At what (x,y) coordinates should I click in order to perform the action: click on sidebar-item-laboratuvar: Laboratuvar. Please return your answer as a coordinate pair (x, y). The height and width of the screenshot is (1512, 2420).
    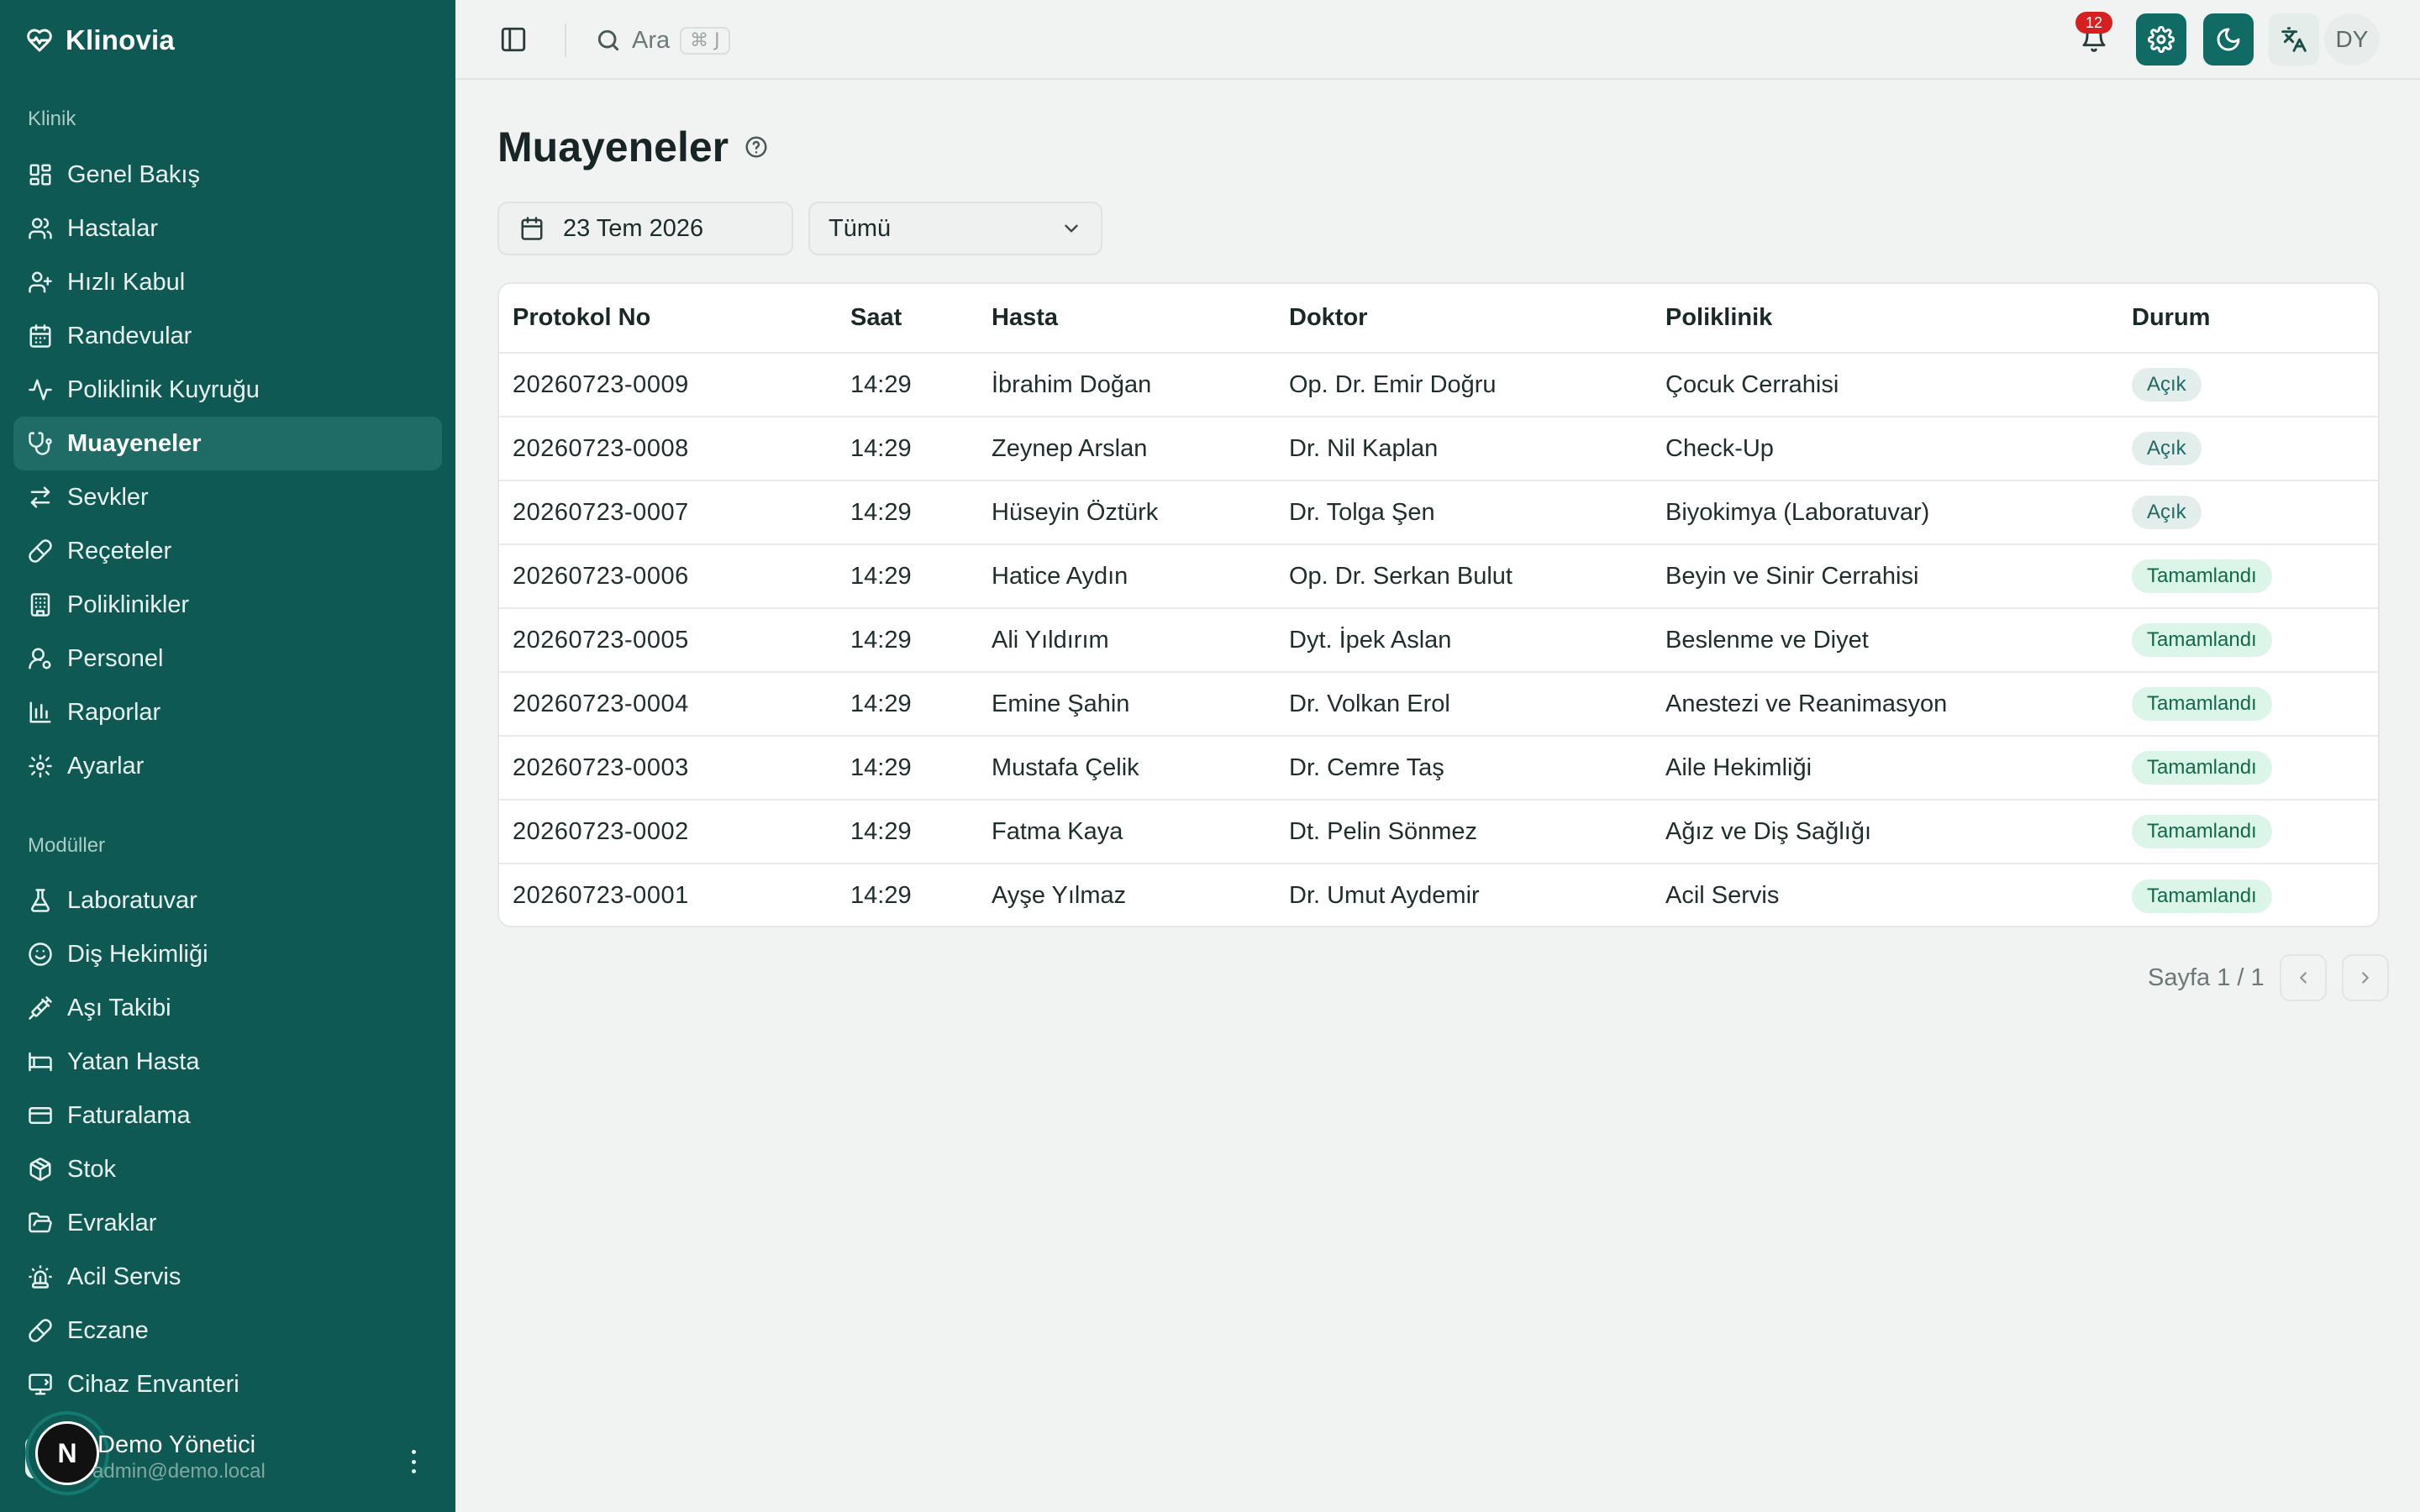
    Looking at the image, I should click on (227, 900).